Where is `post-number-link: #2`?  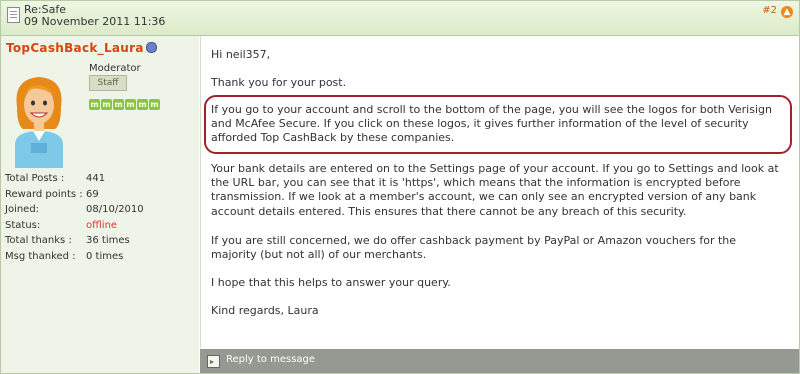
post-number-link: #2 is located at coordinates (769, 10).